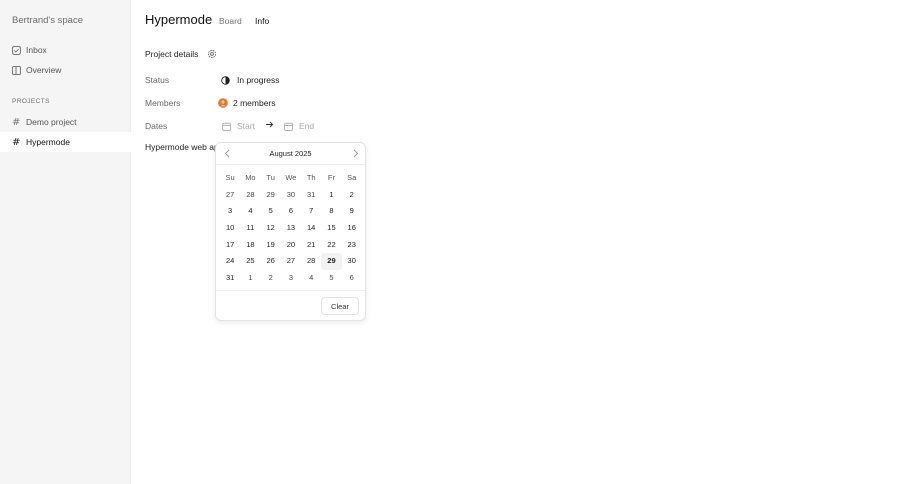  I want to click on tab-board: Board, so click(230, 21).